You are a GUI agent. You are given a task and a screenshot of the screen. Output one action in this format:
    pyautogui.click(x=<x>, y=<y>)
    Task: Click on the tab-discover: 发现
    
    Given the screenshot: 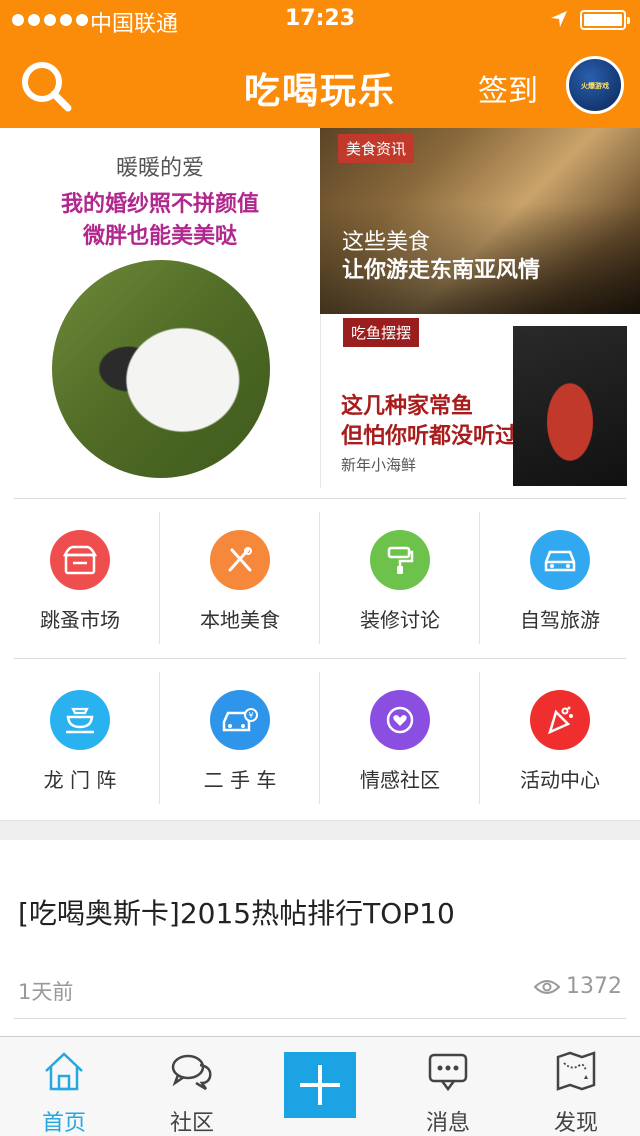 What is the action you would take?
    pyautogui.click(x=576, y=1086)
    